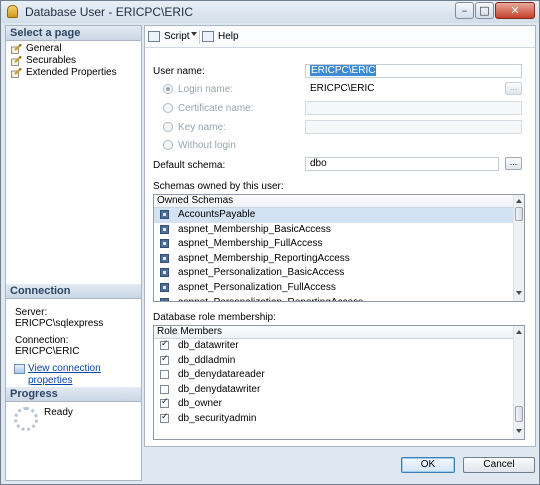  I want to click on role-name: db_ddladmin, so click(207, 360).